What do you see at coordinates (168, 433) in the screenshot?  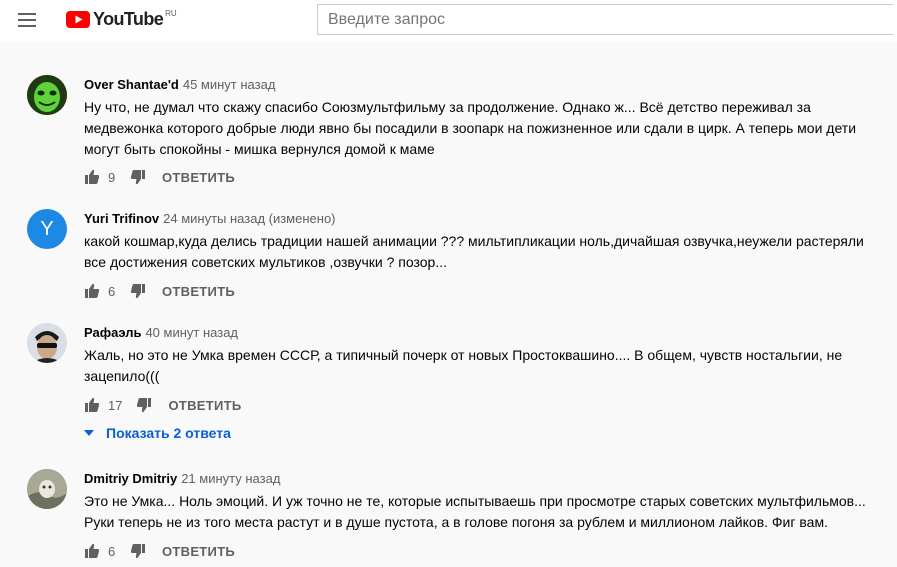 I see `show-replies-label: Показать 2 ответа` at bounding box center [168, 433].